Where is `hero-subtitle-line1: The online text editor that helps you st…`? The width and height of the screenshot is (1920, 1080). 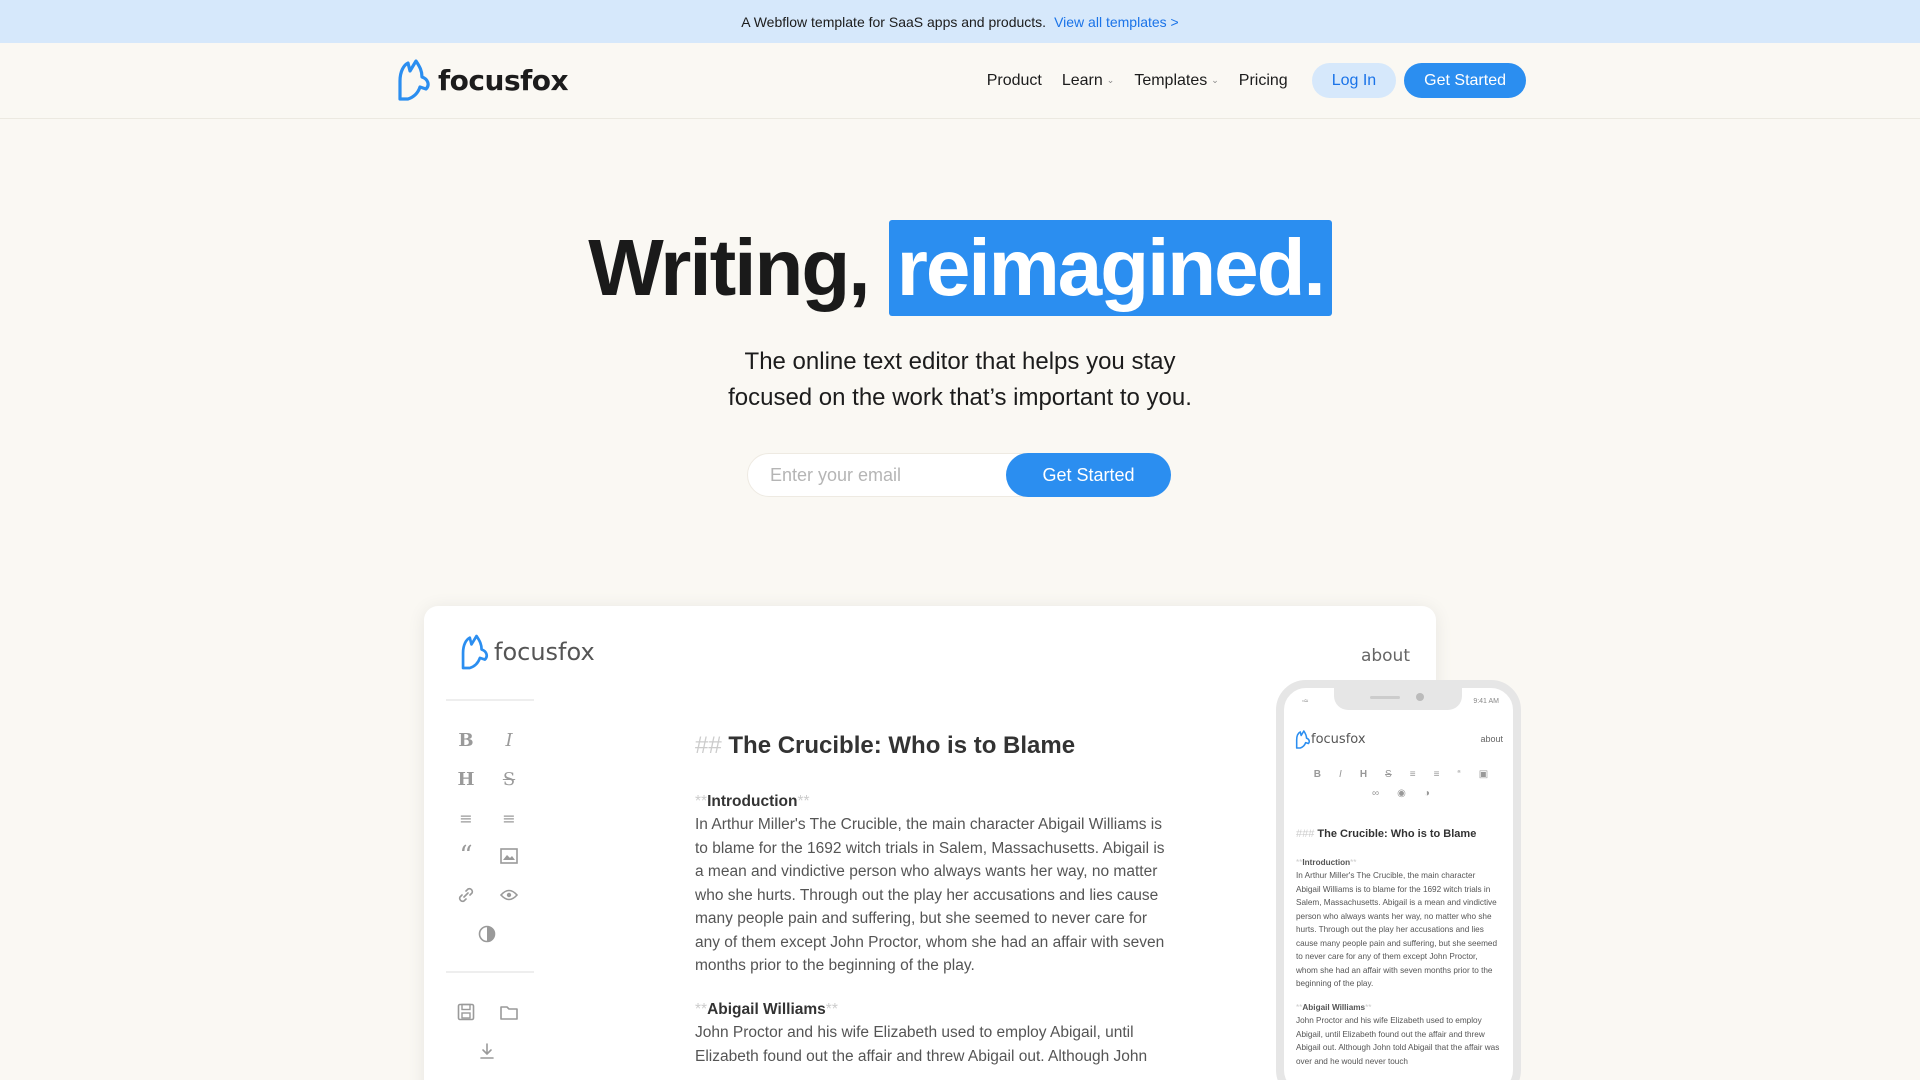
hero-subtitle-line1: The online text editor that helps you st… is located at coordinates (960, 361).